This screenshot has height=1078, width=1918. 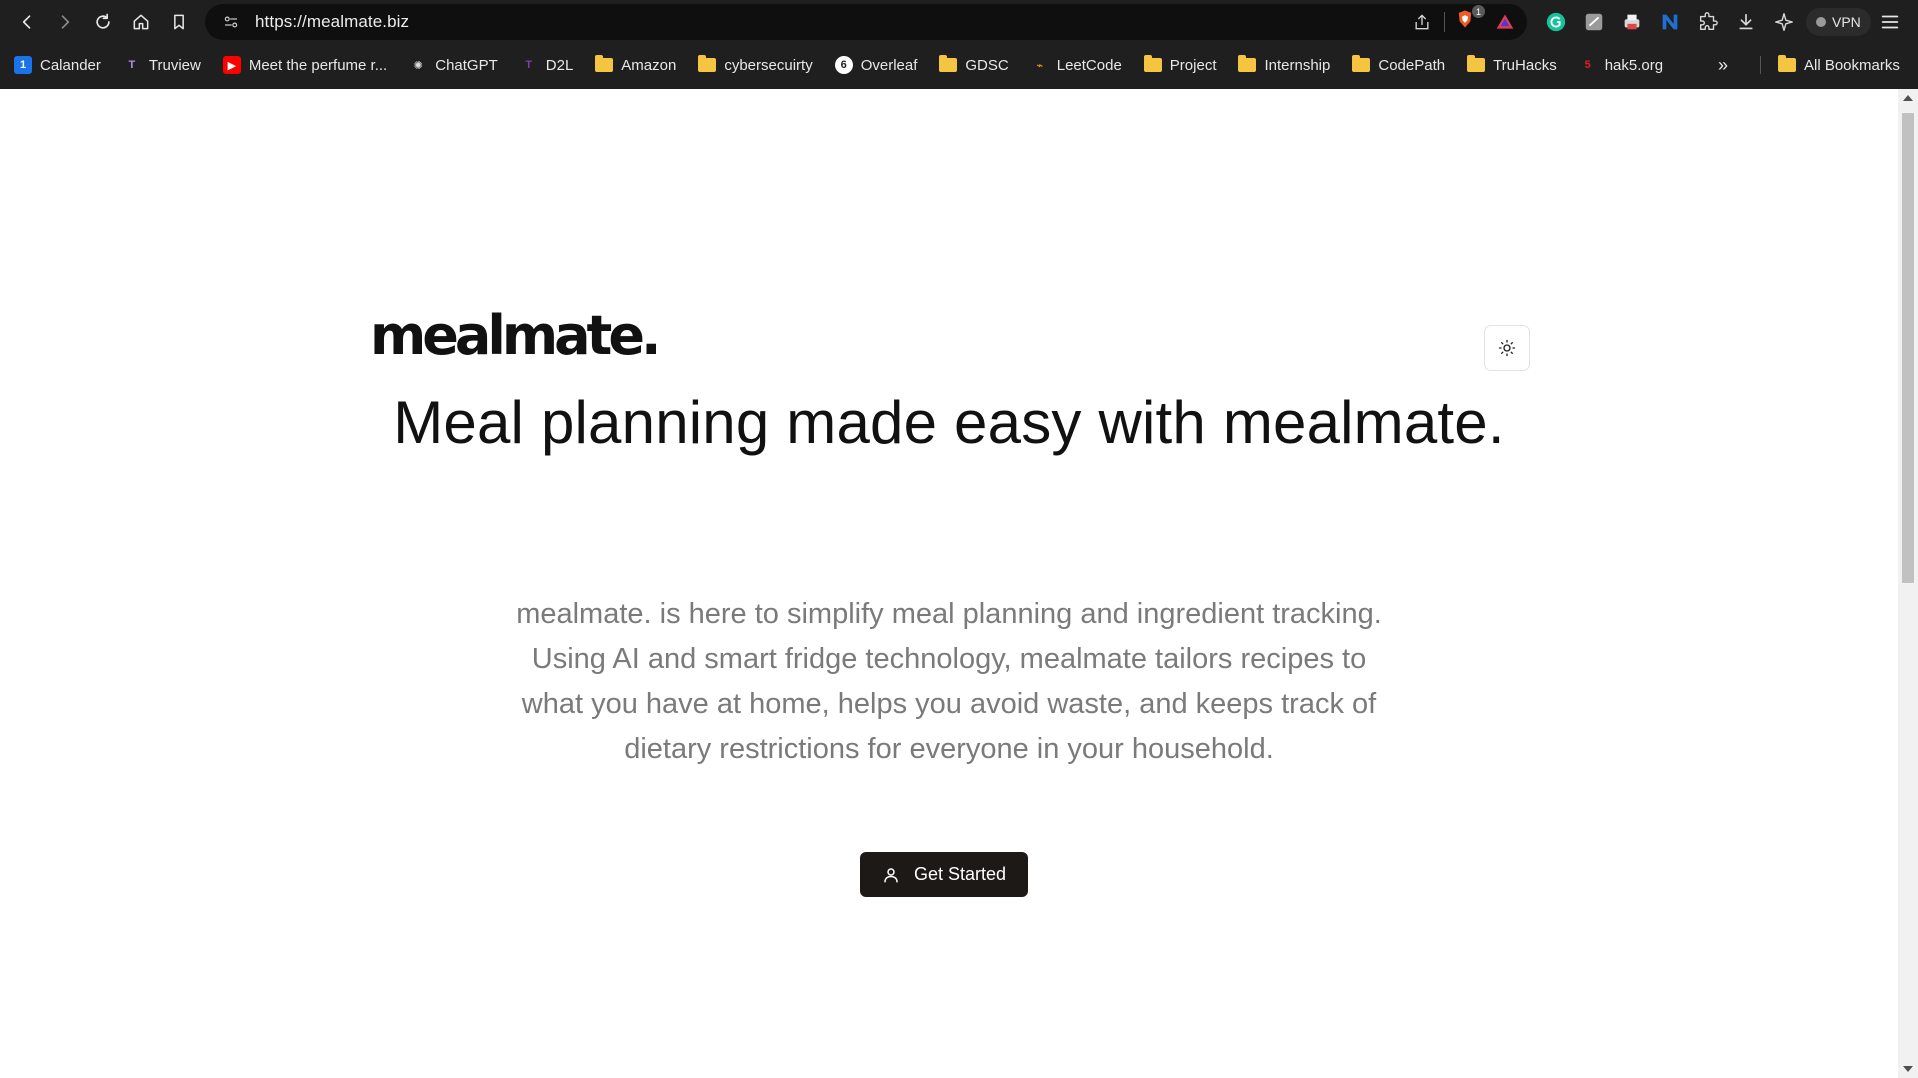 I want to click on forward-button, so click(x=65, y=22).